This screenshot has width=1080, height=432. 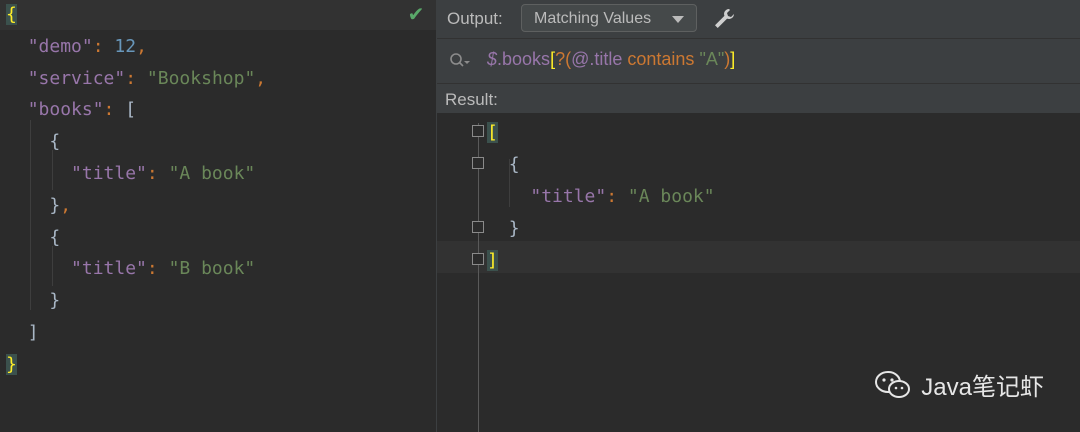 What do you see at coordinates (460, 61) in the screenshot?
I see `search-icon` at bounding box center [460, 61].